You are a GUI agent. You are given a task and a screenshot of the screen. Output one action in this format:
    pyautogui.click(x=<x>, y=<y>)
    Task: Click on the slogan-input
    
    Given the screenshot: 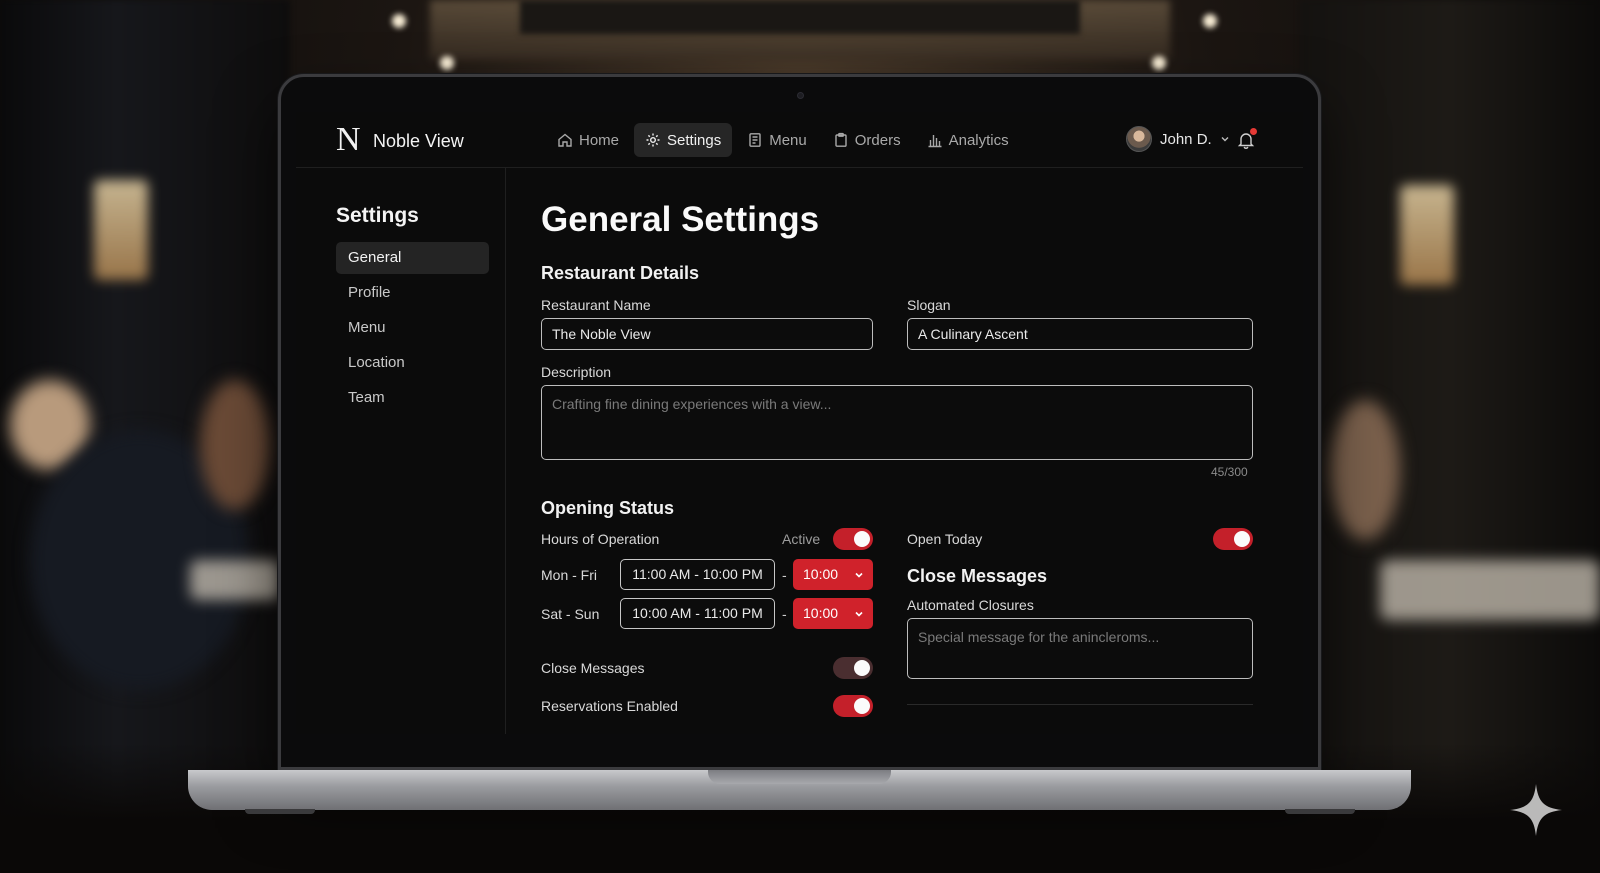 What is the action you would take?
    pyautogui.click(x=1080, y=334)
    